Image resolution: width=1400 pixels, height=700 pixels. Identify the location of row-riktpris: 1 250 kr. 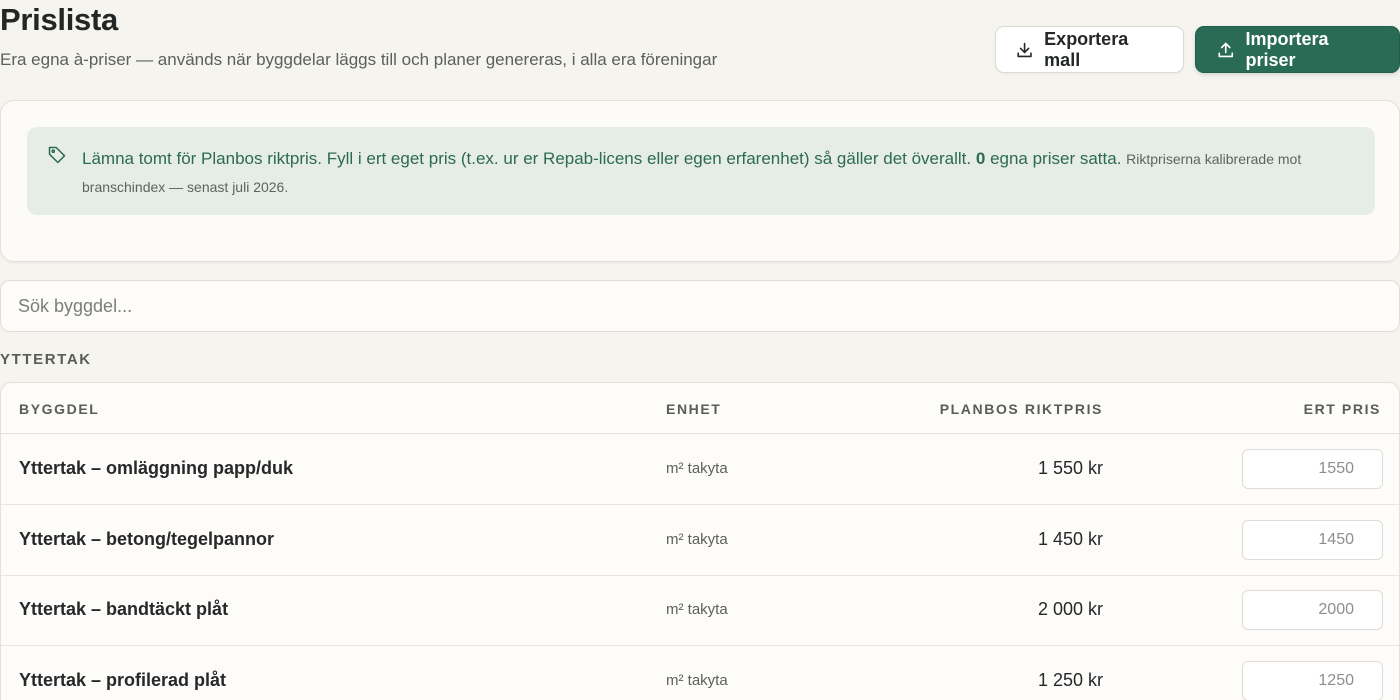
(1070, 680).